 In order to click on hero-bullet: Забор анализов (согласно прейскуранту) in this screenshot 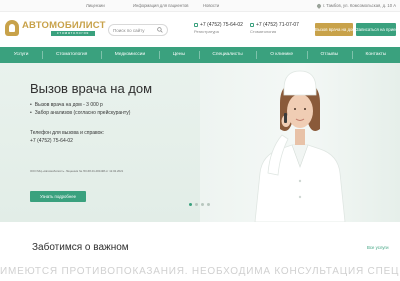, I will do `click(80, 113)`.